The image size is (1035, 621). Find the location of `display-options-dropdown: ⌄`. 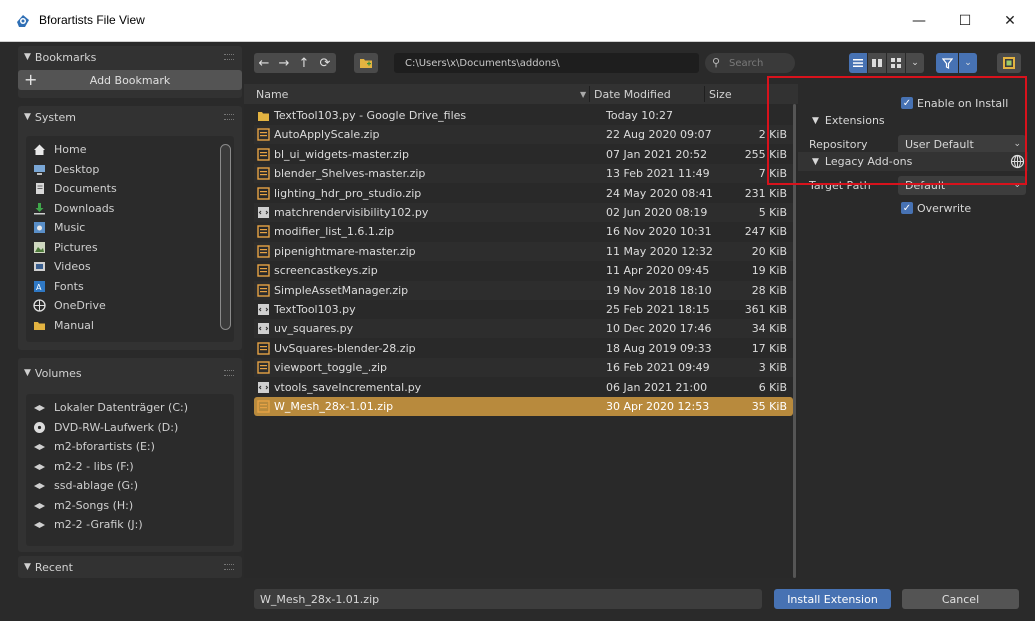

display-options-dropdown: ⌄ is located at coordinates (915, 63).